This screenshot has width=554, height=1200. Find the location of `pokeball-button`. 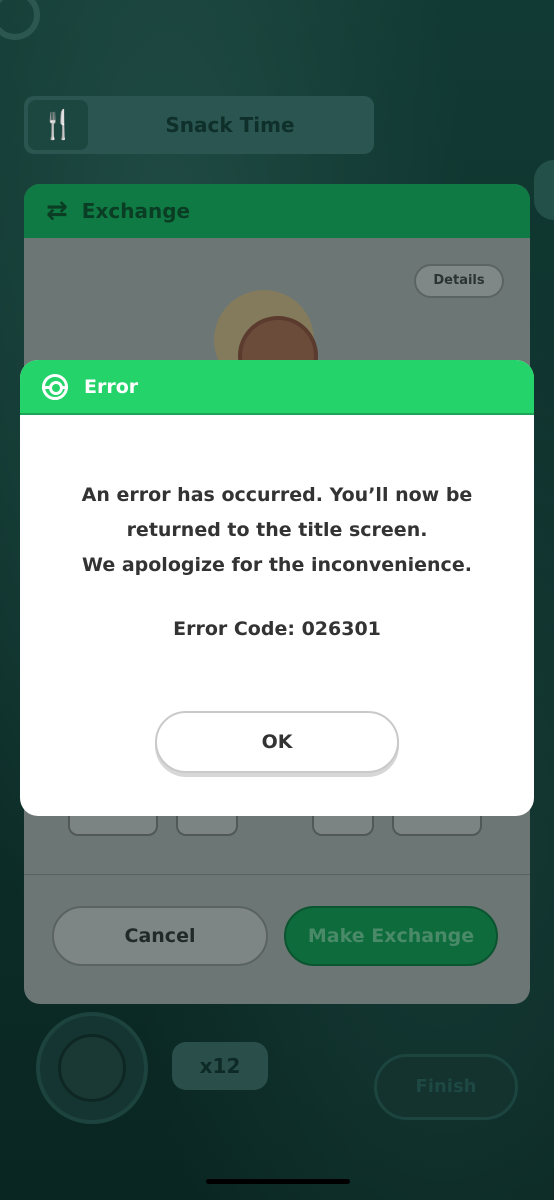

pokeball-button is located at coordinates (92, 1068).